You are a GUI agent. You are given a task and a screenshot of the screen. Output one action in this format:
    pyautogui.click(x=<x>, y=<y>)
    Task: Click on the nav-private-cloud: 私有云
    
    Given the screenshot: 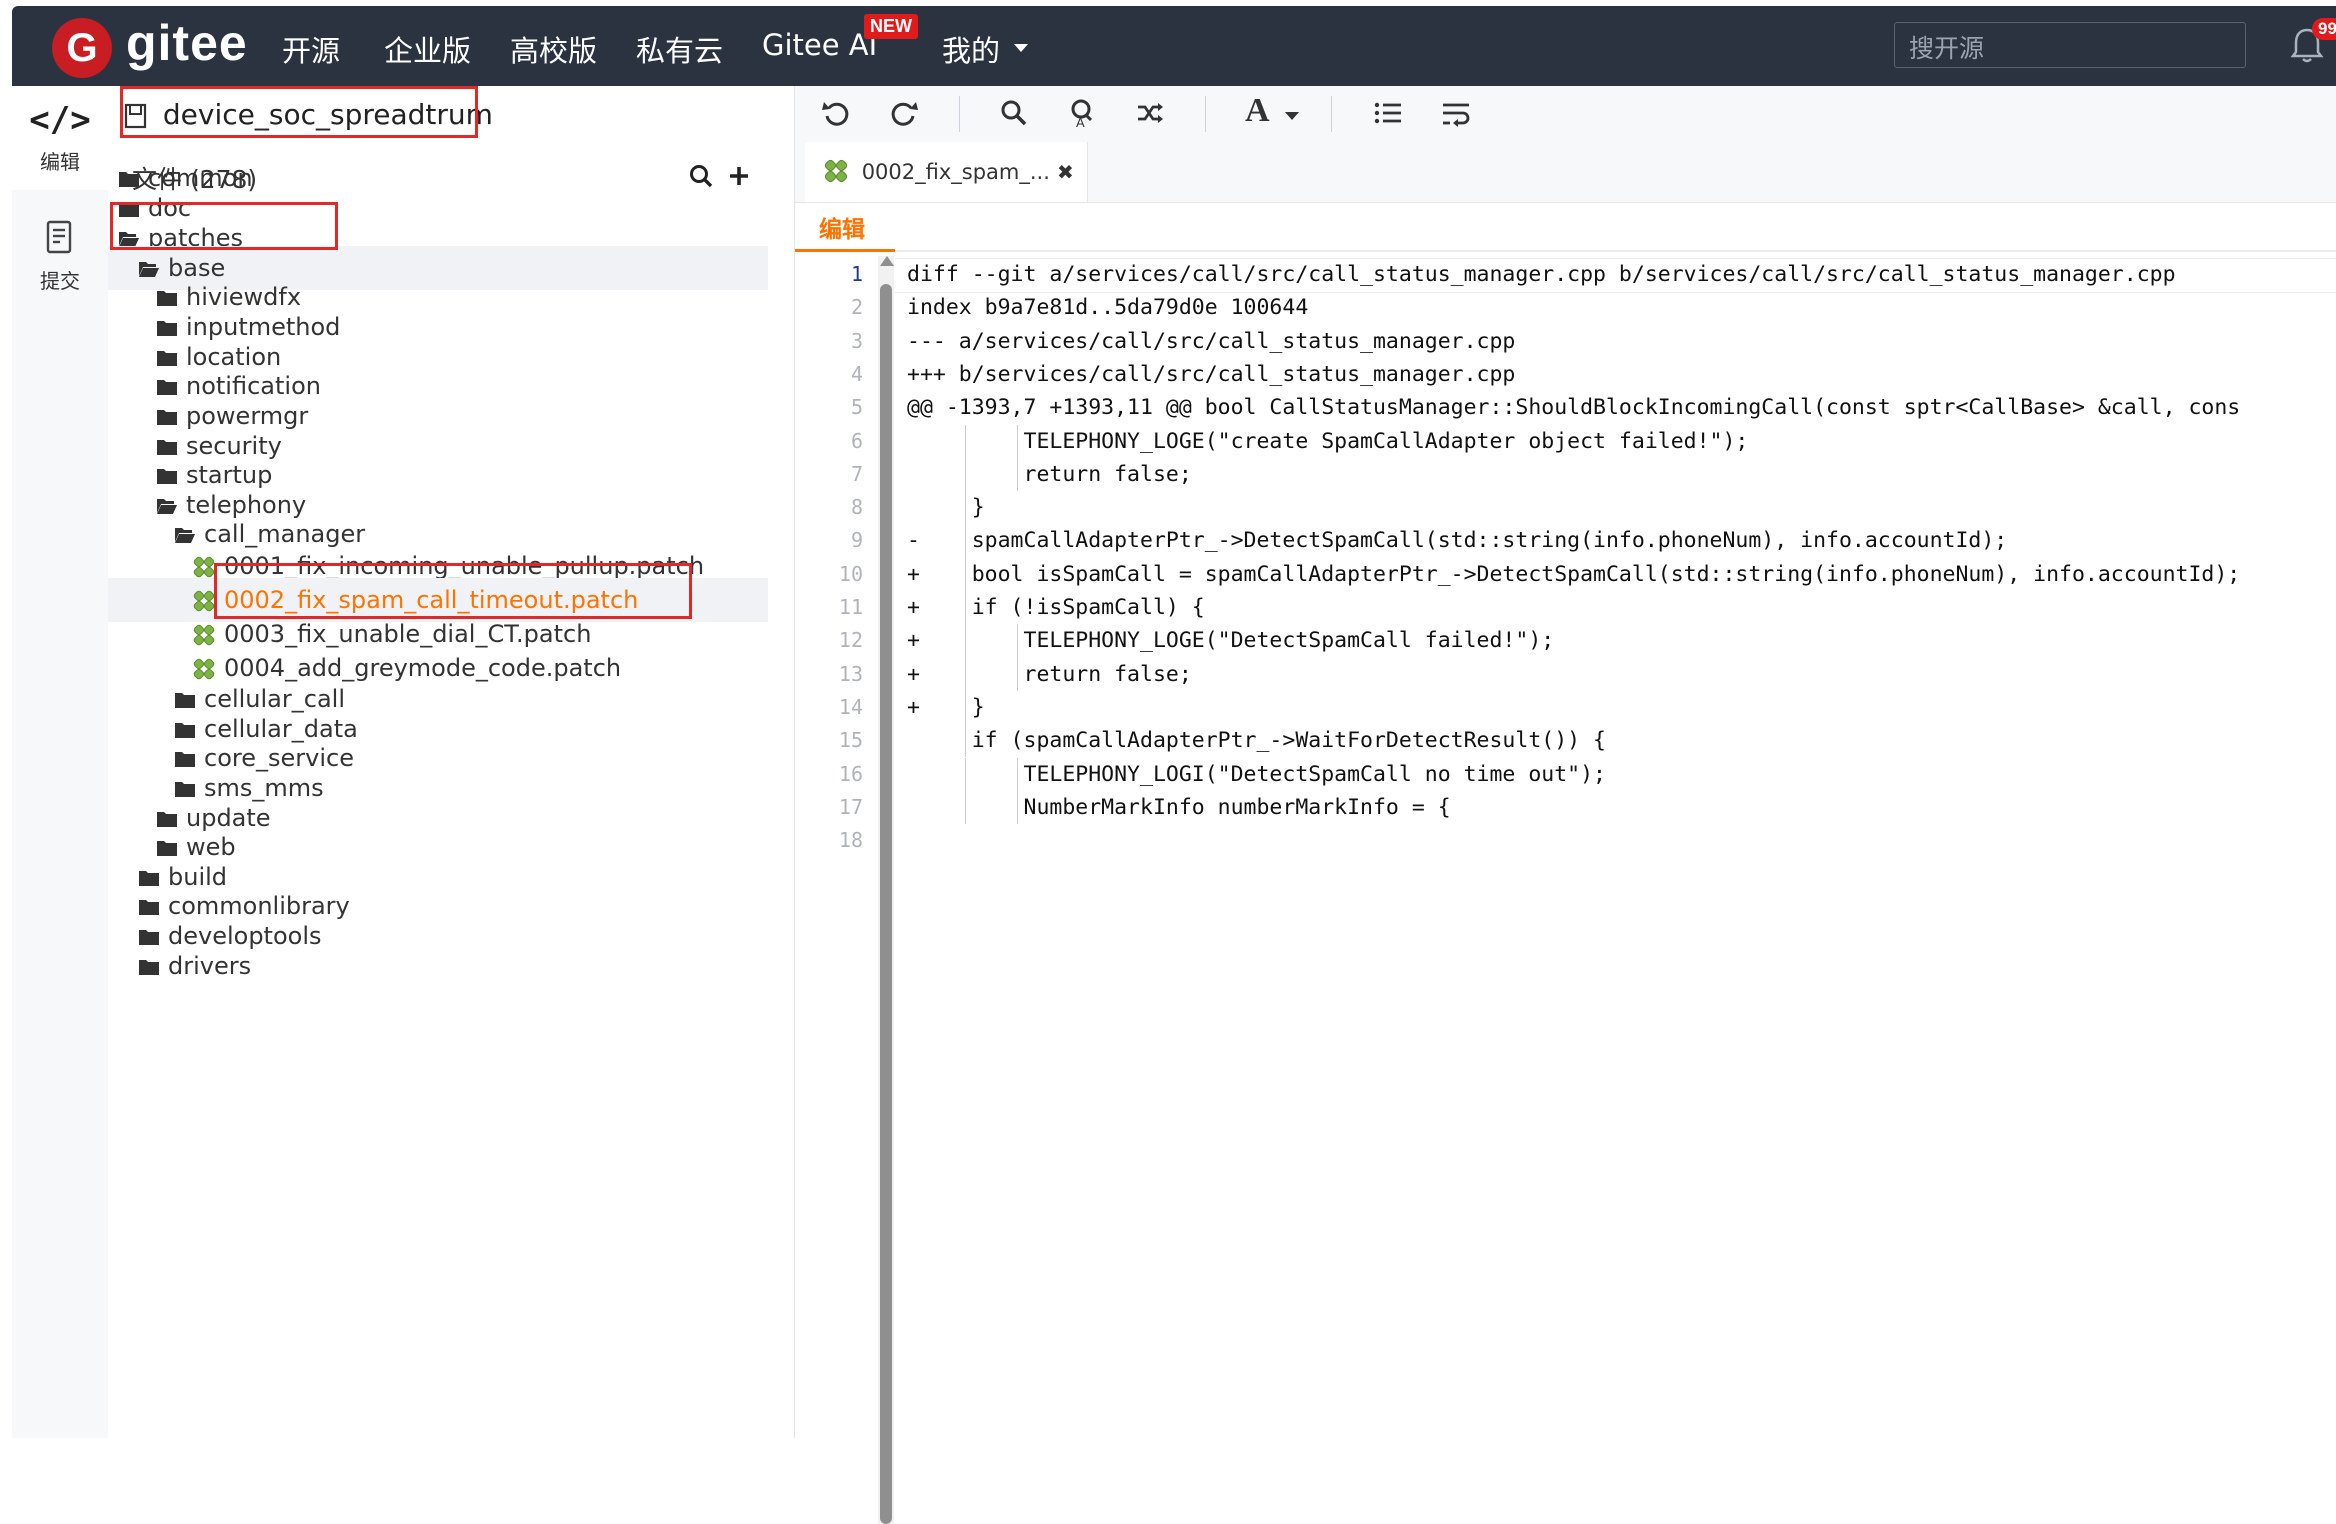 What is the action you would take?
    pyautogui.click(x=679, y=49)
    